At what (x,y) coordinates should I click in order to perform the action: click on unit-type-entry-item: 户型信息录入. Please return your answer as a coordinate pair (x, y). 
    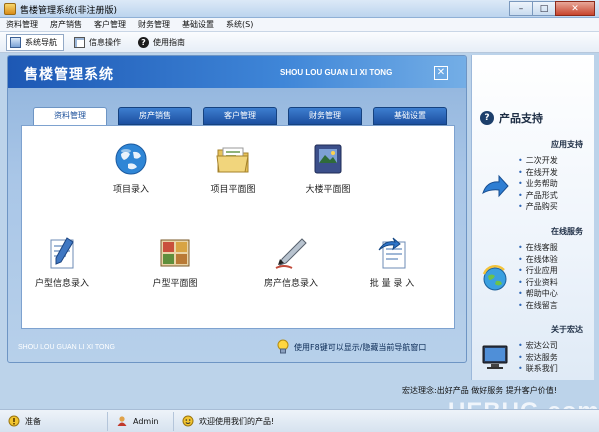
    Looking at the image, I should click on (62, 261).